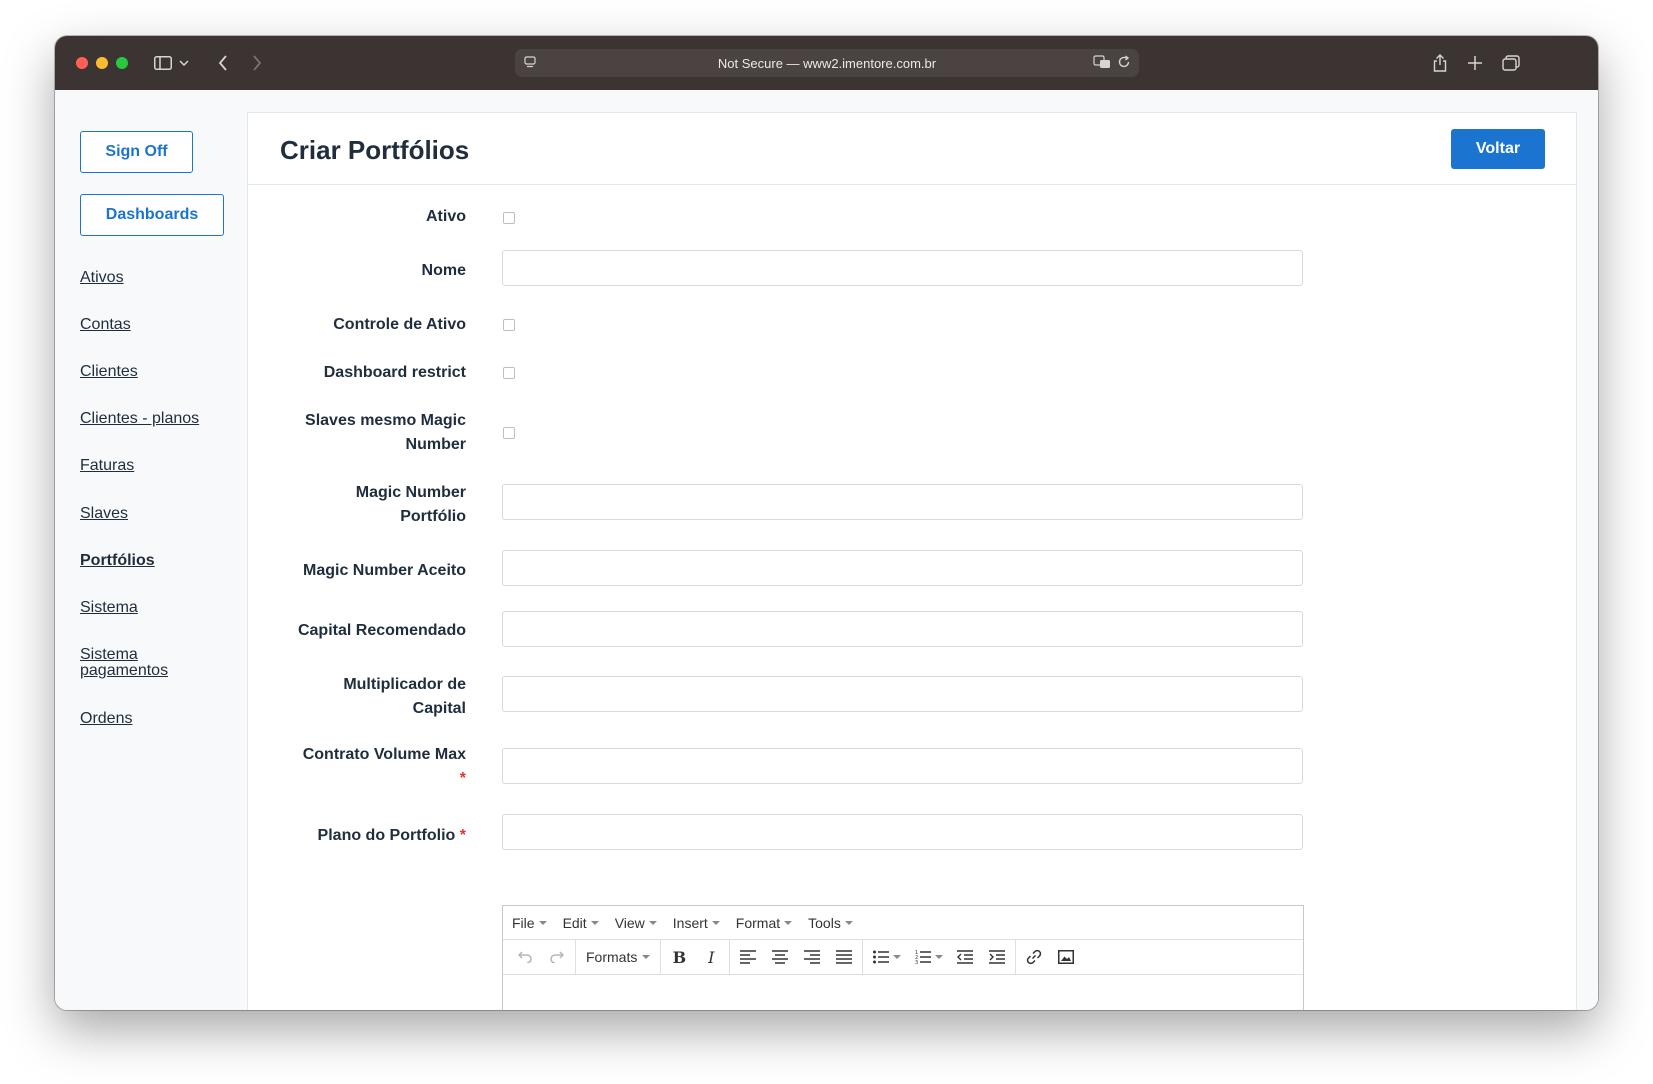 The image size is (1653, 1084). What do you see at coordinates (696, 923) in the screenshot?
I see `menu-insert: Insert` at bounding box center [696, 923].